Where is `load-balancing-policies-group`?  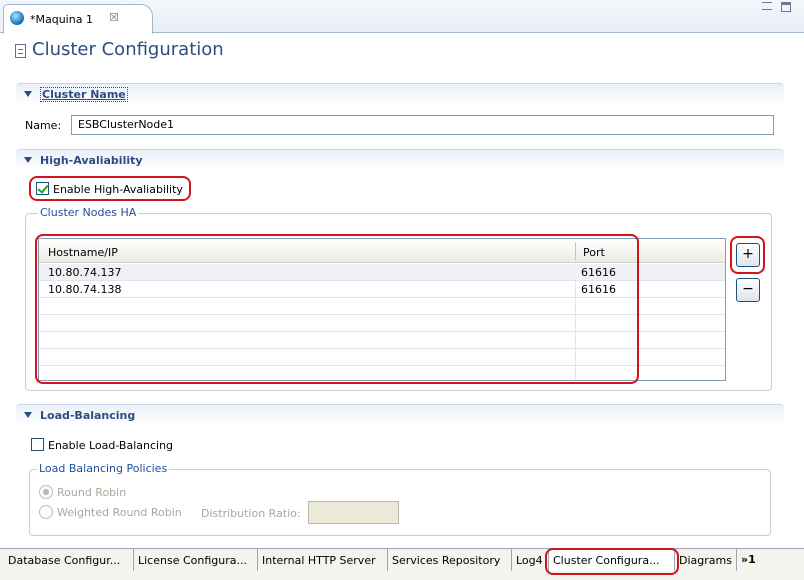 load-balancing-policies-group is located at coordinates (400, 502).